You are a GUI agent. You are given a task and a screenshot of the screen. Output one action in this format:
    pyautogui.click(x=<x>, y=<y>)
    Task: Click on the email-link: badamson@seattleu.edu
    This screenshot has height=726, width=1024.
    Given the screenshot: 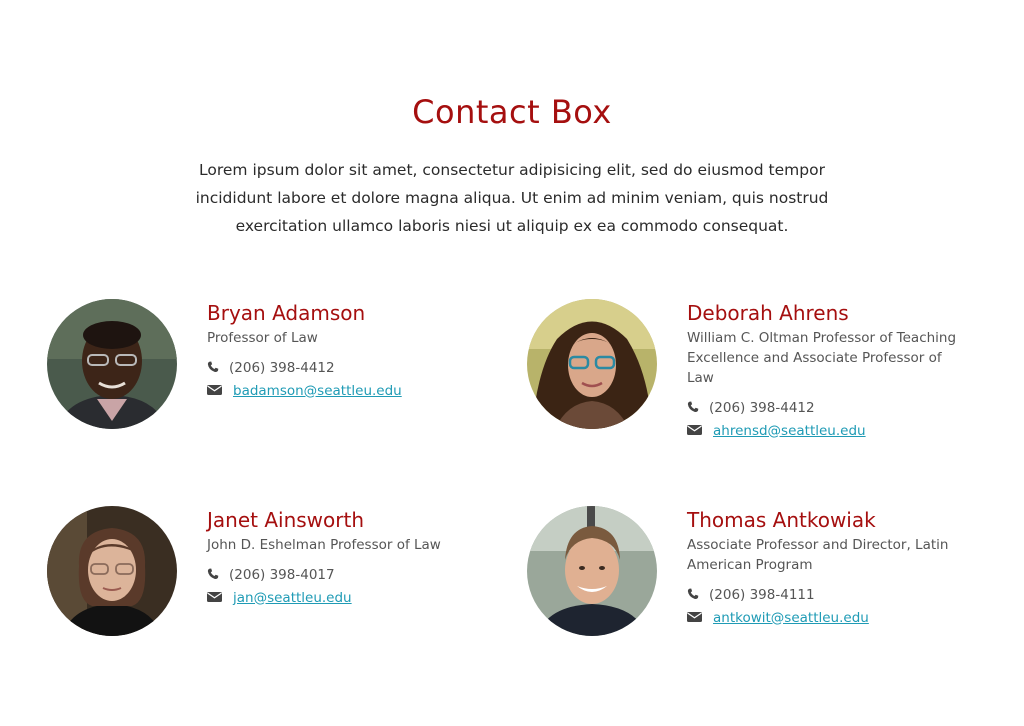 What is the action you would take?
    pyautogui.click(x=317, y=391)
    